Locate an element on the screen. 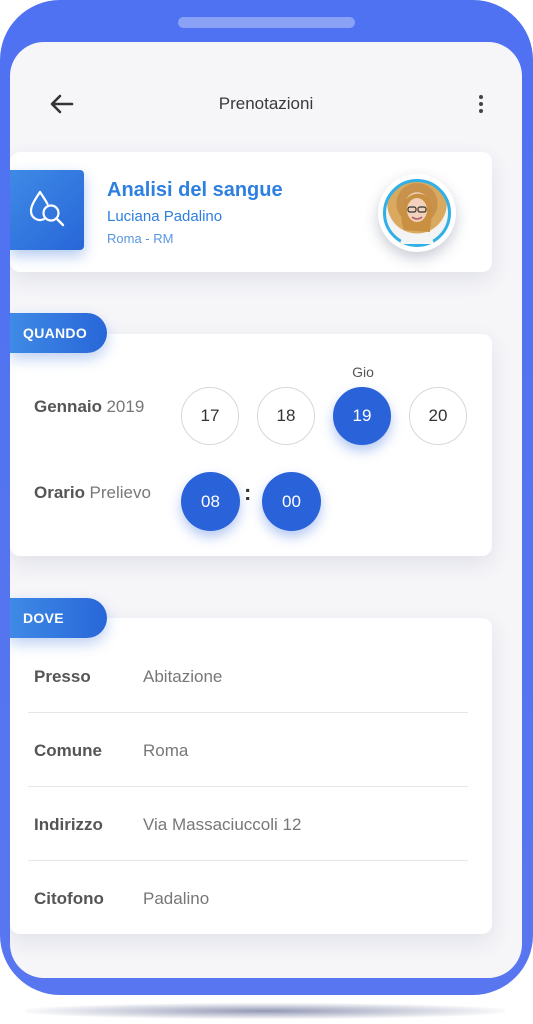  dove-key: Comune is located at coordinates (68, 750).